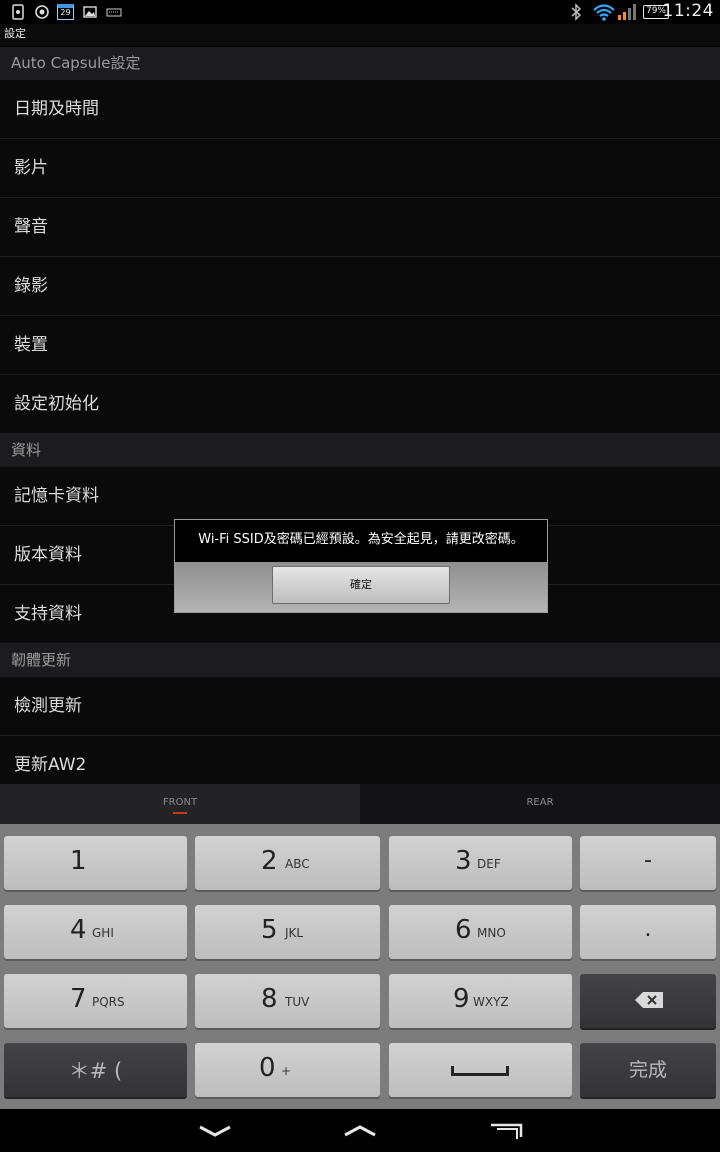 The image size is (720, 1152). Describe the element at coordinates (269, 861) in the screenshot. I see `key-digit: 2` at that location.